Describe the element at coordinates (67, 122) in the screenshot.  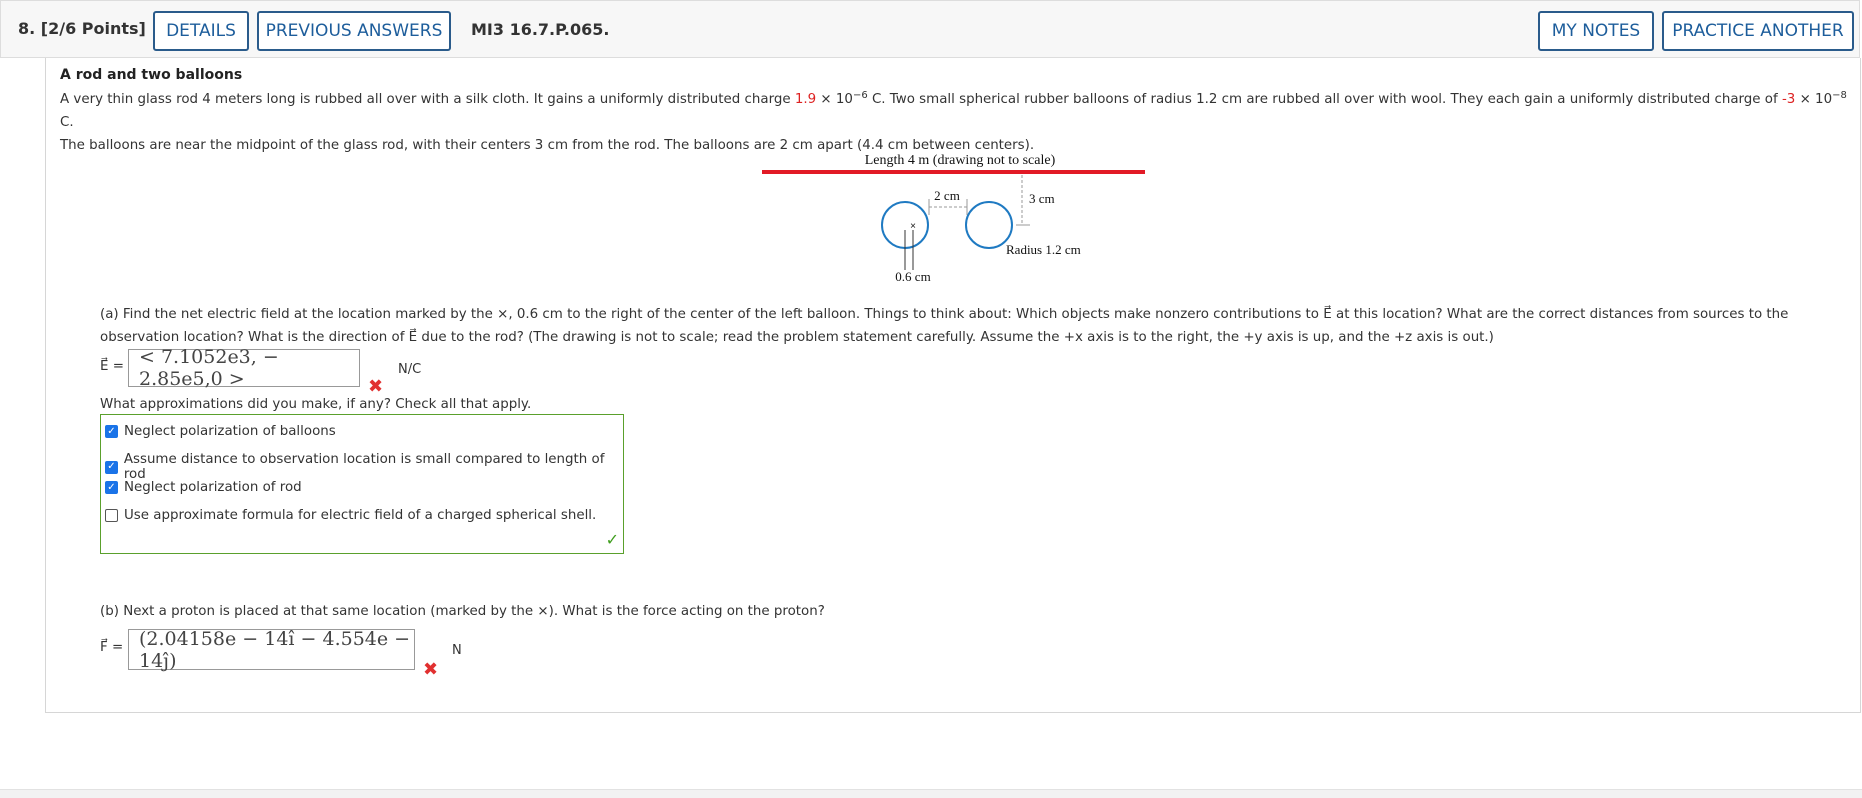
I see `statement-text-3: C.` at that location.